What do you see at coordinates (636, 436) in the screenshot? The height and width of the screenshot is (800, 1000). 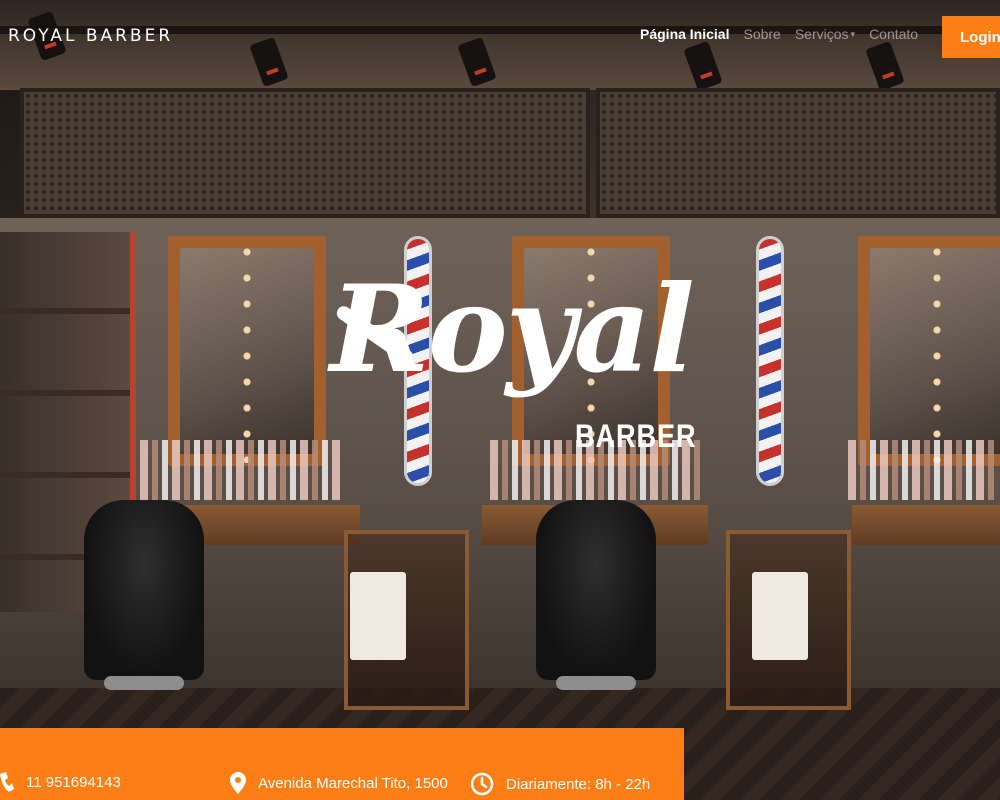 I see `logo-sub-text: BARBER` at bounding box center [636, 436].